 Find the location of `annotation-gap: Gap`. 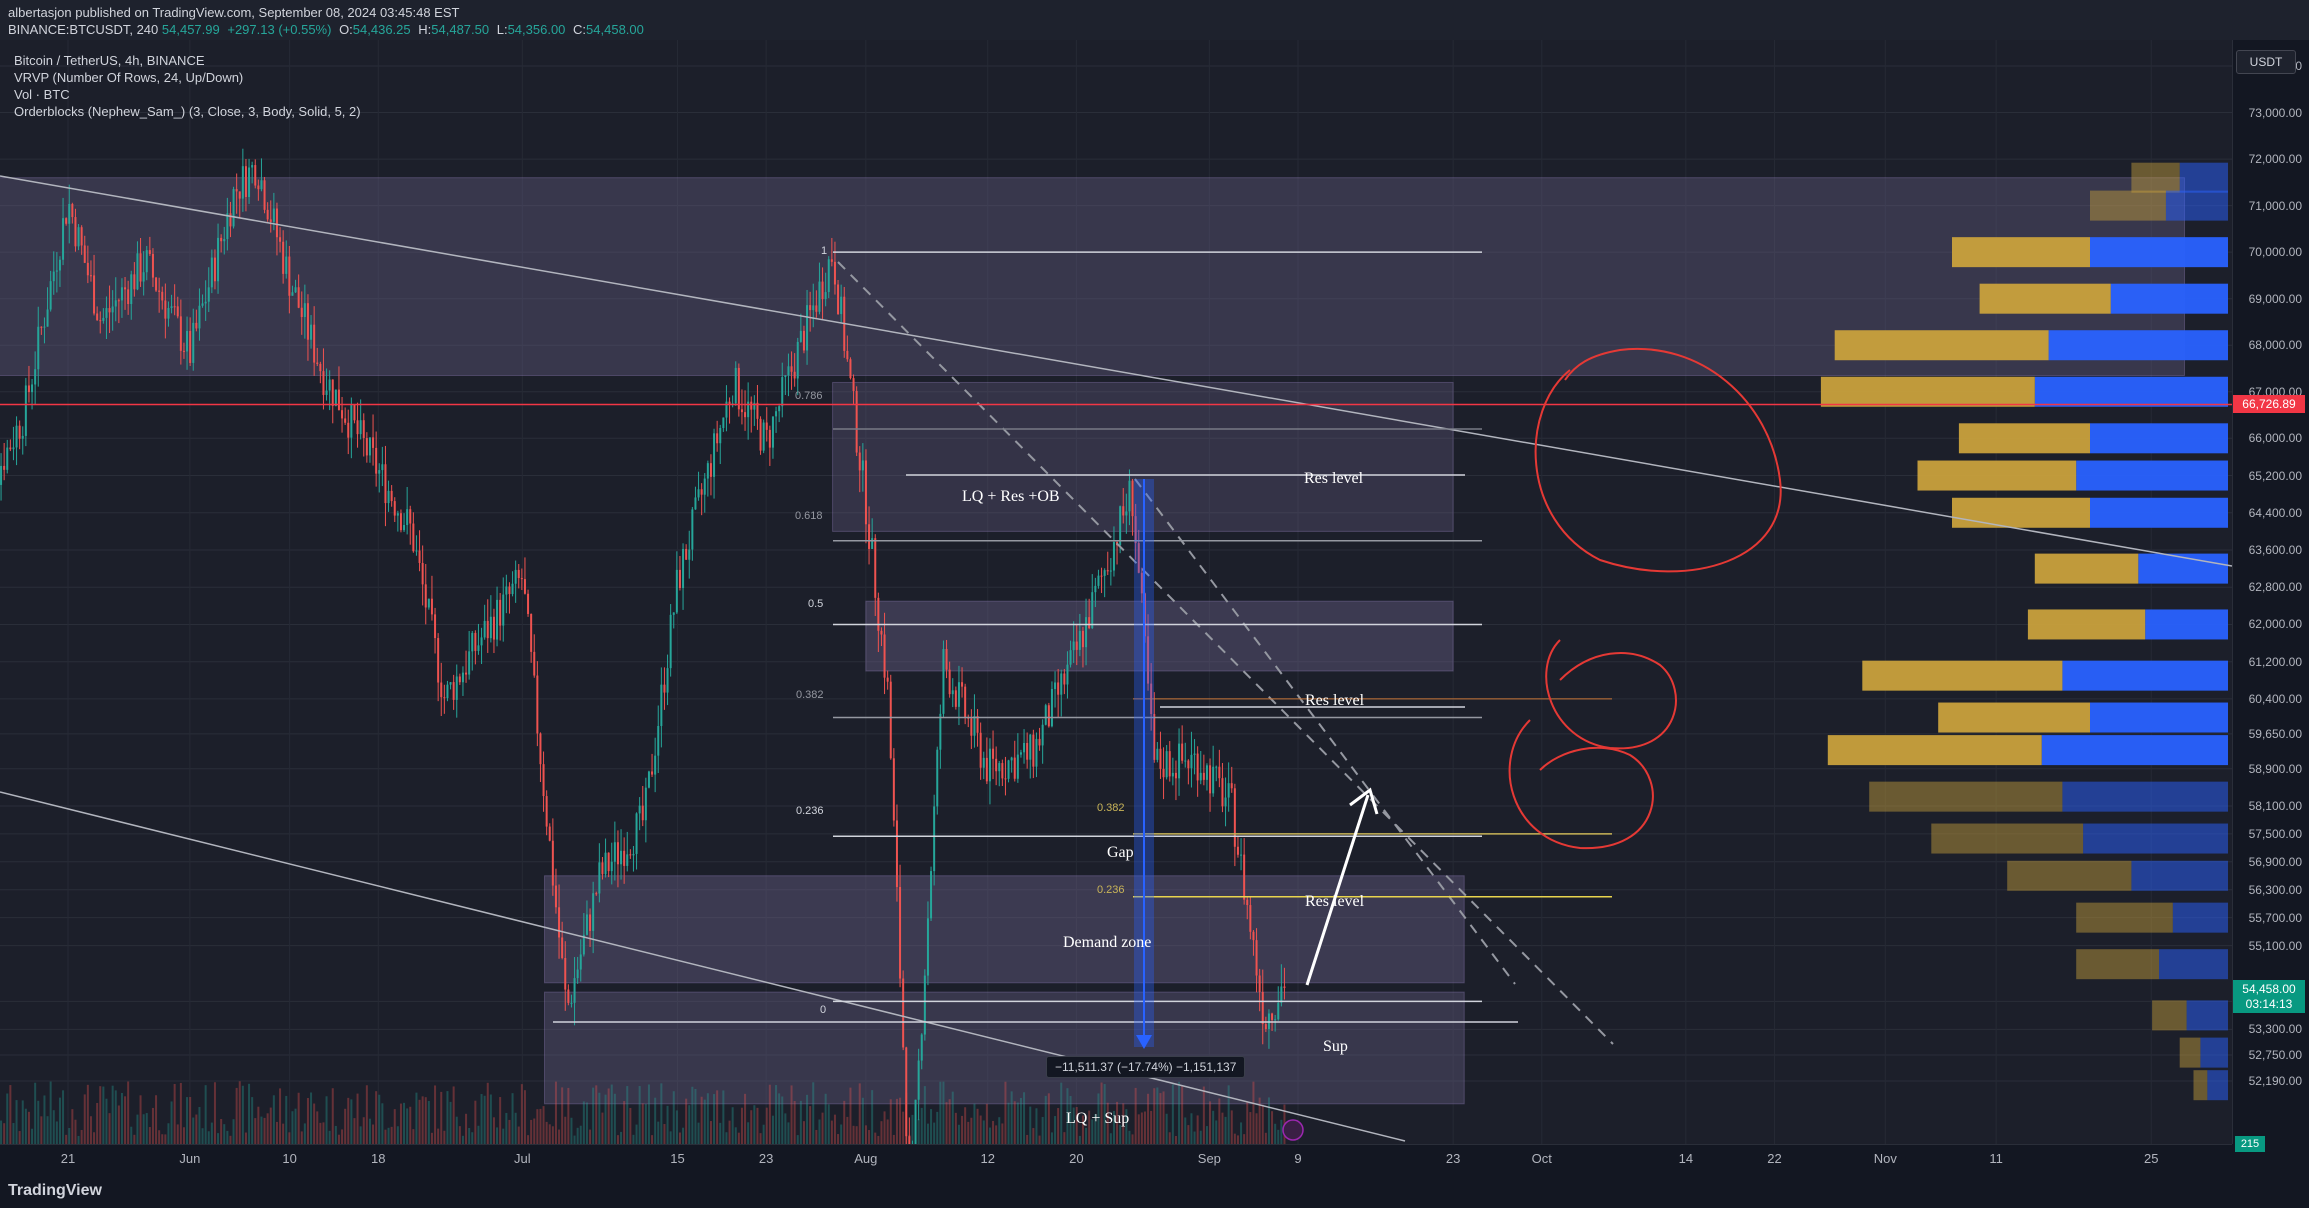

annotation-gap: Gap is located at coordinates (1120, 853).